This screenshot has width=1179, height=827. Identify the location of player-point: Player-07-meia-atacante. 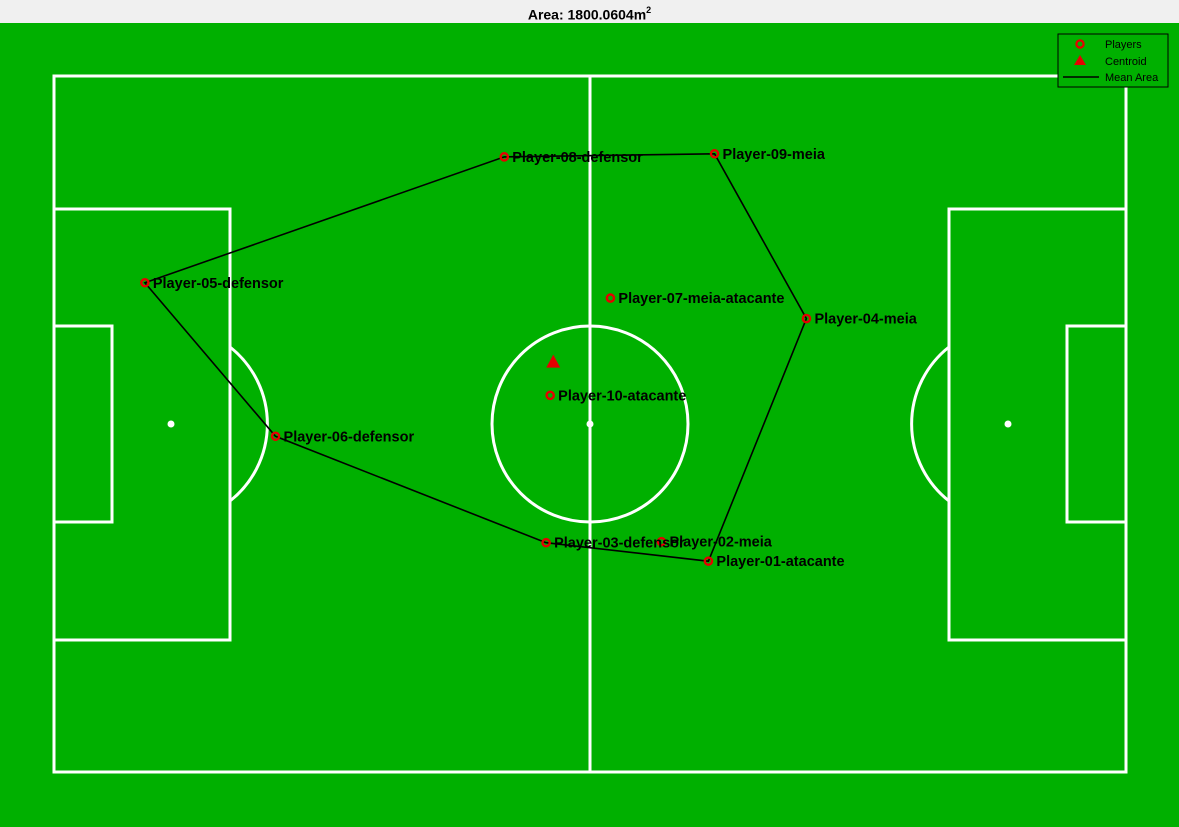
(694, 299).